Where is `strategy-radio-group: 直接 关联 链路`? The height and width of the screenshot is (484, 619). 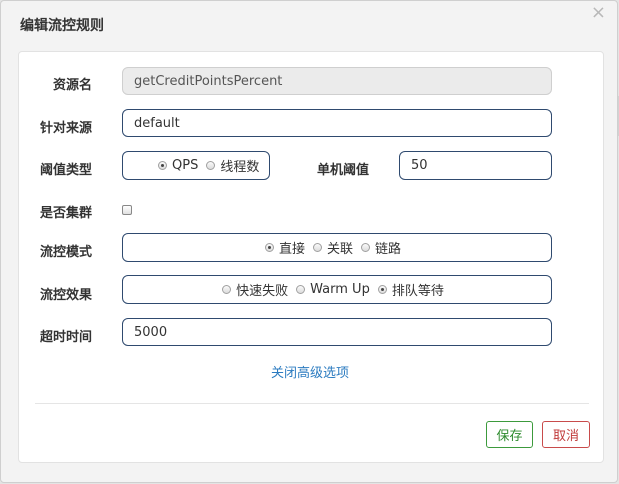
strategy-radio-group: 直接 关联 链路 is located at coordinates (337, 247).